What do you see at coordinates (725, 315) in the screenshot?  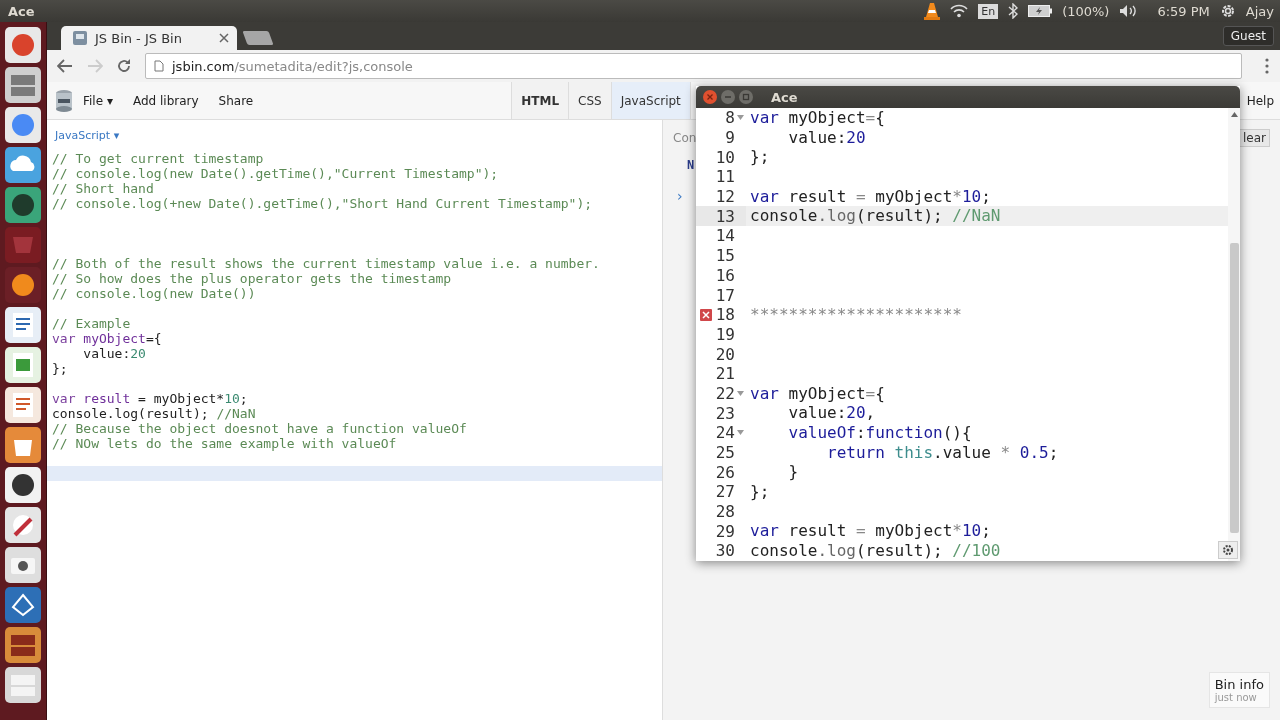 I see `line-number: 18` at bounding box center [725, 315].